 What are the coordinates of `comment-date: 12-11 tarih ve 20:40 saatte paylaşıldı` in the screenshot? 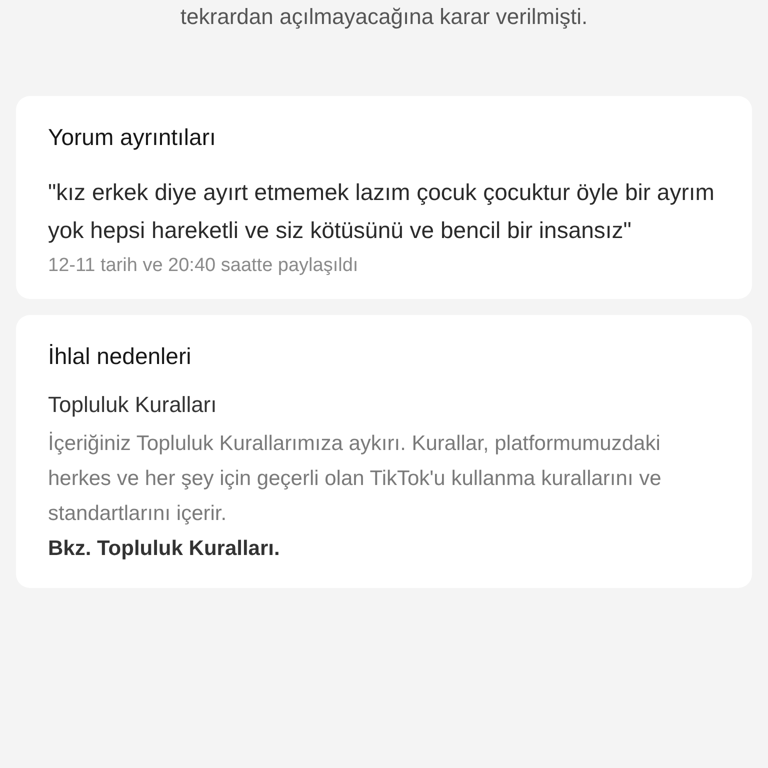 It's located at (204, 266).